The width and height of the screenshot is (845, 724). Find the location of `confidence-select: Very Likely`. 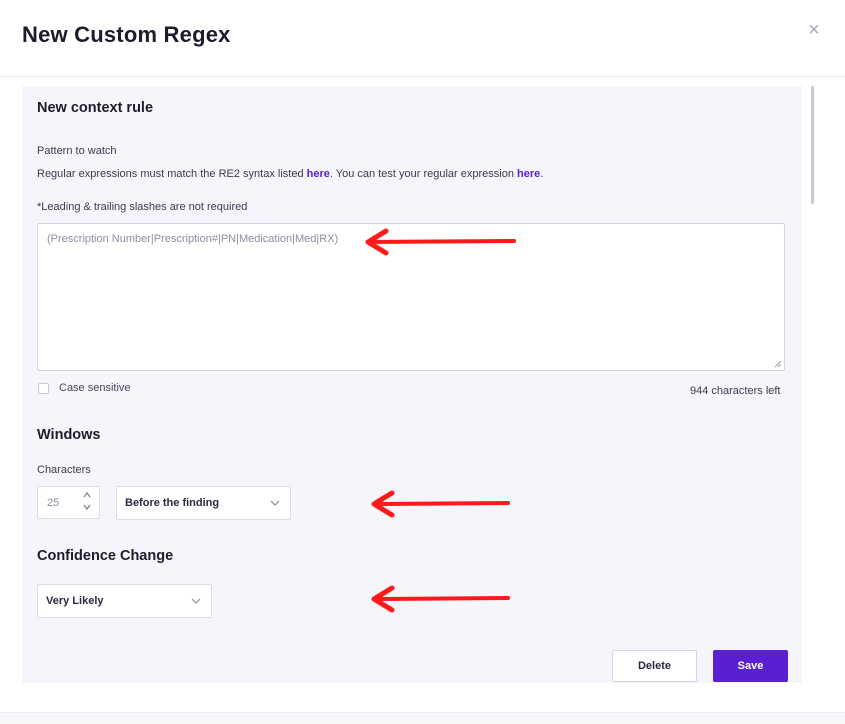

confidence-select: Very Likely is located at coordinates (124, 601).